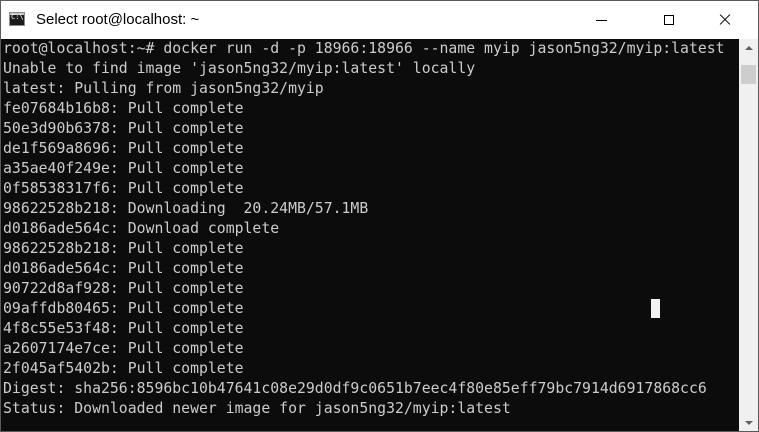 The height and width of the screenshot is (432, 759). What do you see at coordinates (123, 248) in the screenshot?
I see `console-line: 98622528b218: Pull complete` at bounding box center [123, 248].